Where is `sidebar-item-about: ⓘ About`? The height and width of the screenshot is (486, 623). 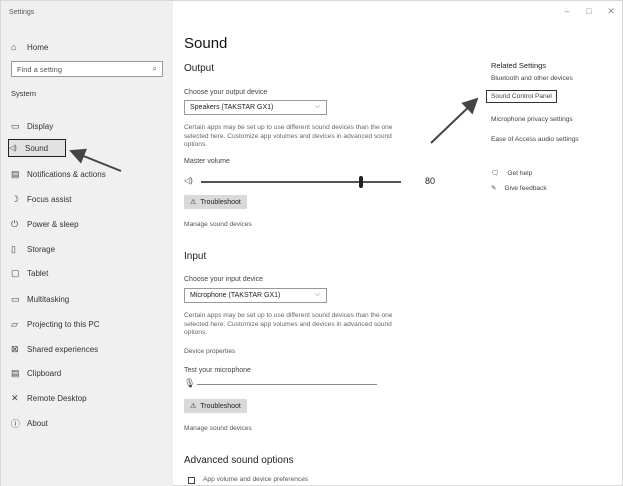
sidebar-item-about: ⓘ About is located at coordinates (86, 423).